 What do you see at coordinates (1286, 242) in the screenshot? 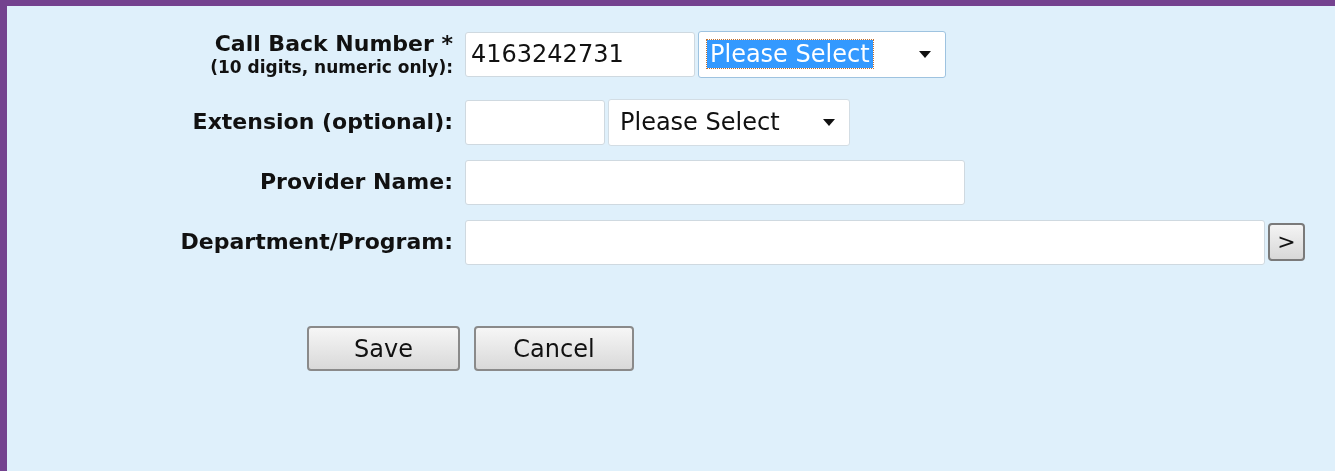
I see `lookup-button: >` at bounding box center [1286, 242].